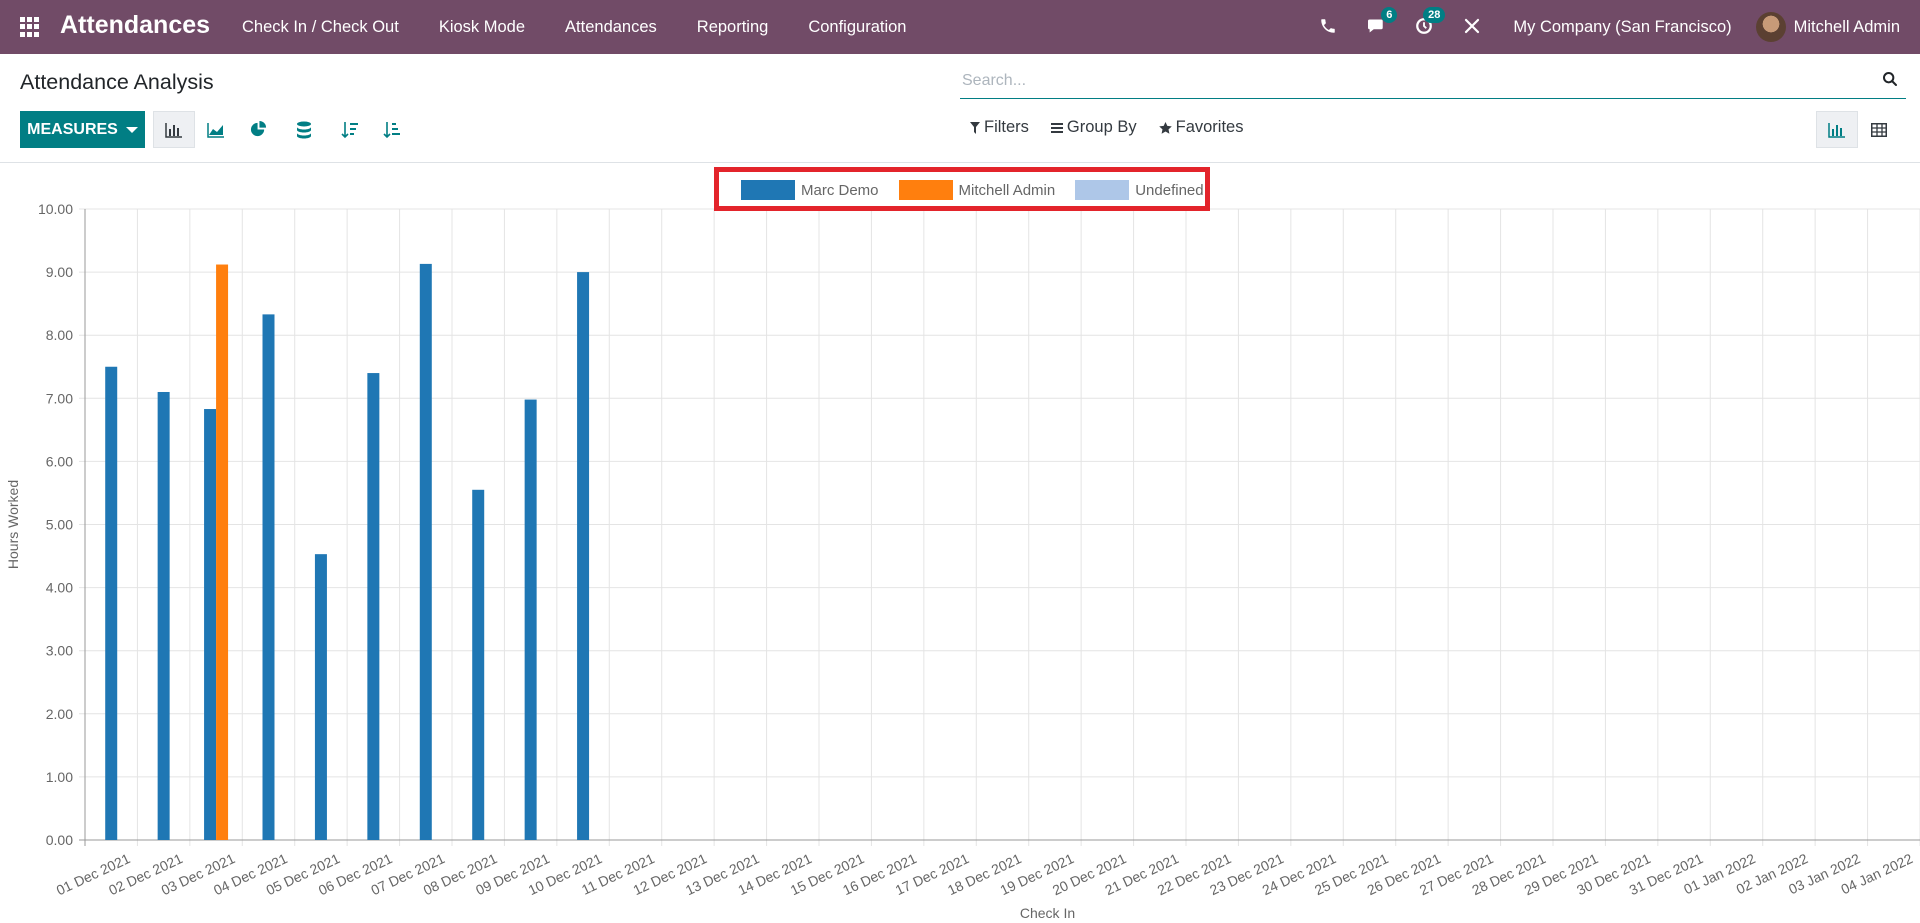 The height and width of the screenshot is (923, 1920). Describe the element at coordinates (857, 27) in the screenshot. I see `menu-configuration: Configuration` at that location.